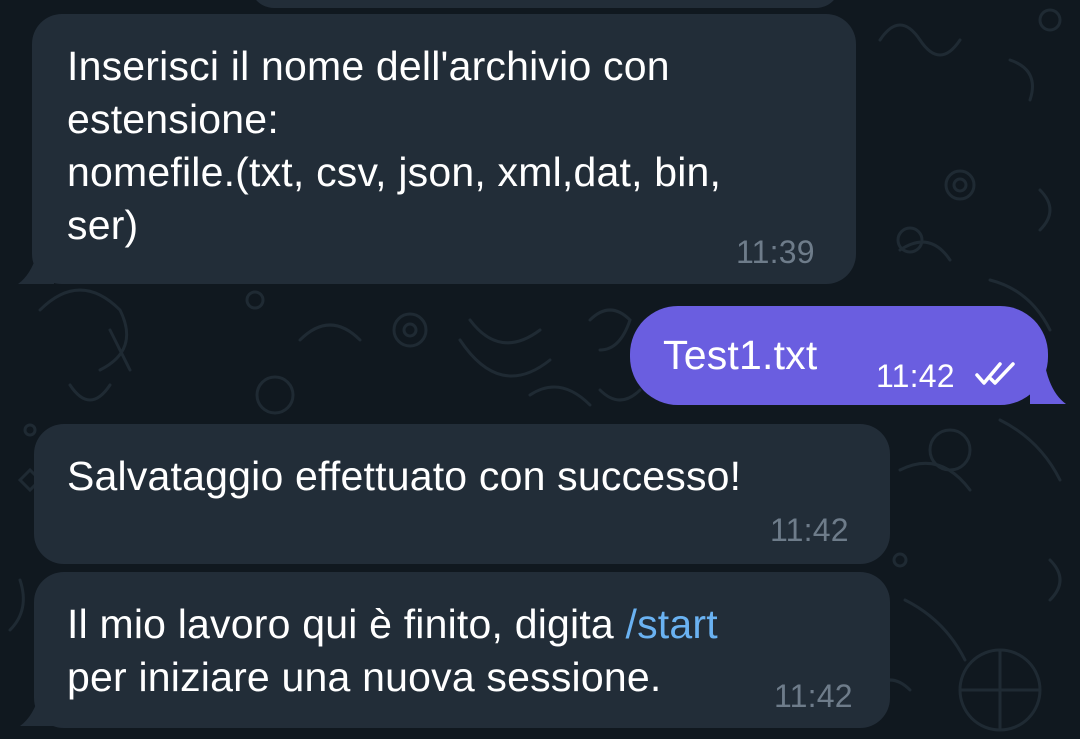 The image size is (1080, 739). Describe the element at coordinates (364, 677) in the screenshot. I see `message-line: per iniziare una nuova sessione.` at that location.